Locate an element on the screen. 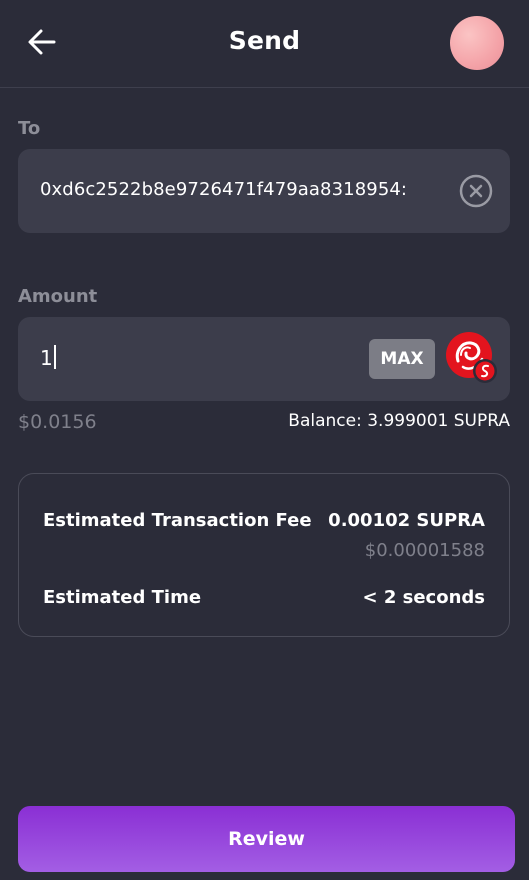 This screenshot has height=880, width=529. balance-text: Balance: 3.999001 SUPRA is located at coordinates (399, 421).